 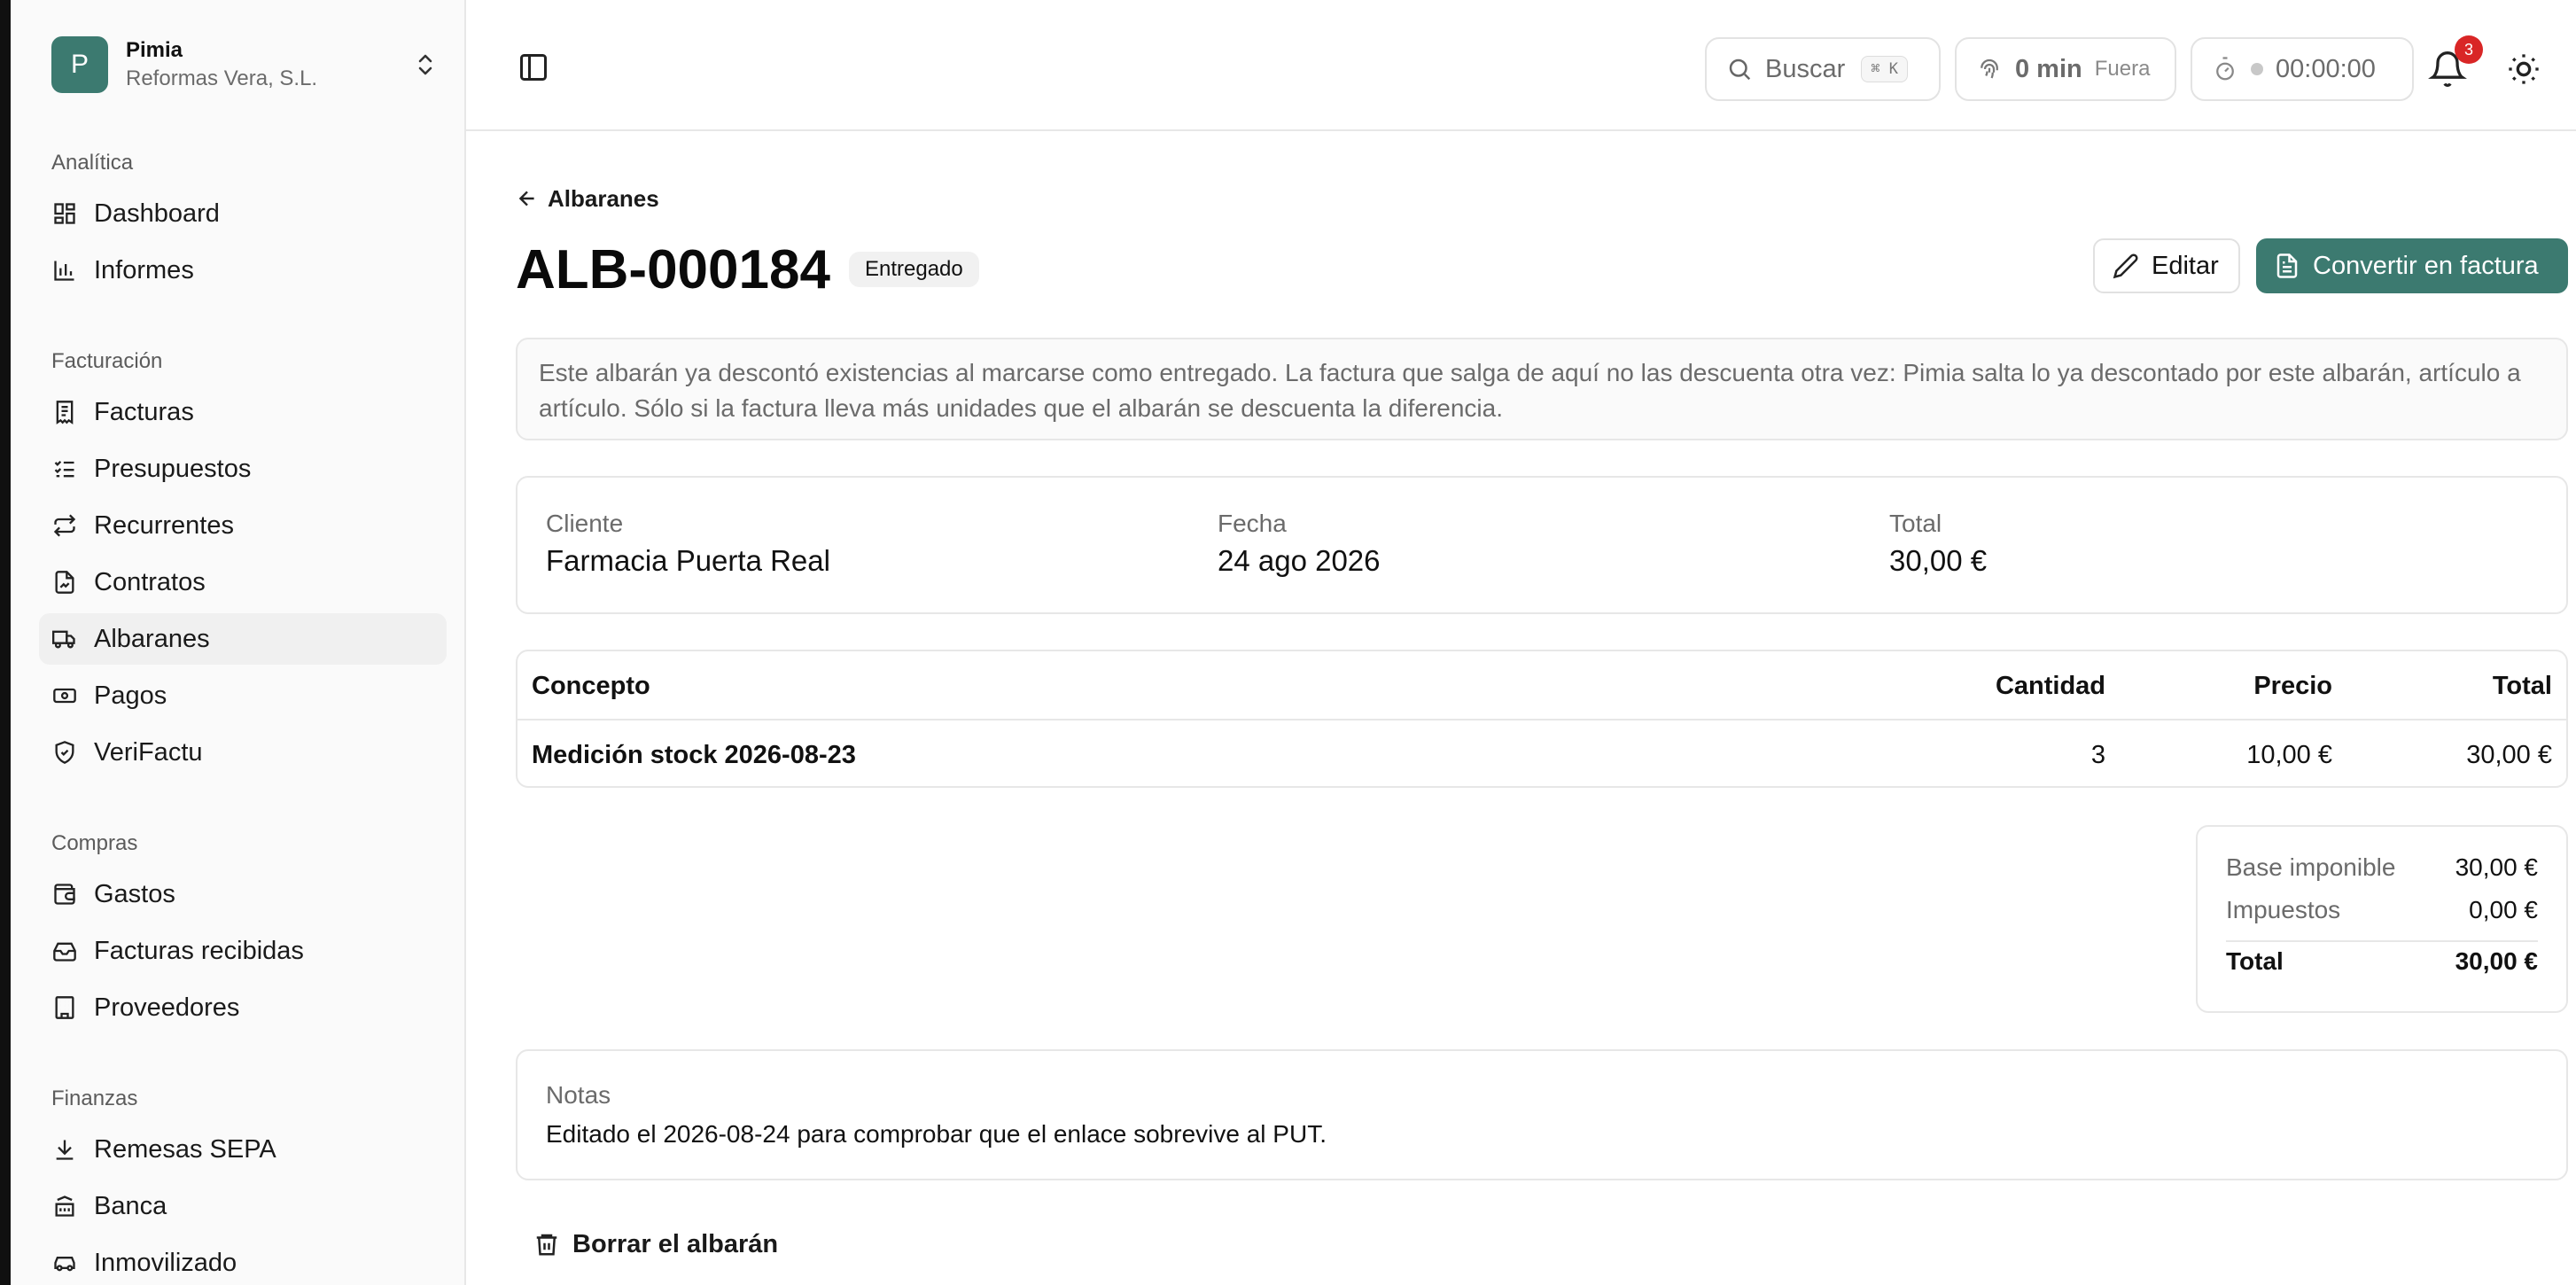 What do you see at coordinates (64, 1007) in the screenshot?
I see `building-icon` at bounding box center [64, 1007].